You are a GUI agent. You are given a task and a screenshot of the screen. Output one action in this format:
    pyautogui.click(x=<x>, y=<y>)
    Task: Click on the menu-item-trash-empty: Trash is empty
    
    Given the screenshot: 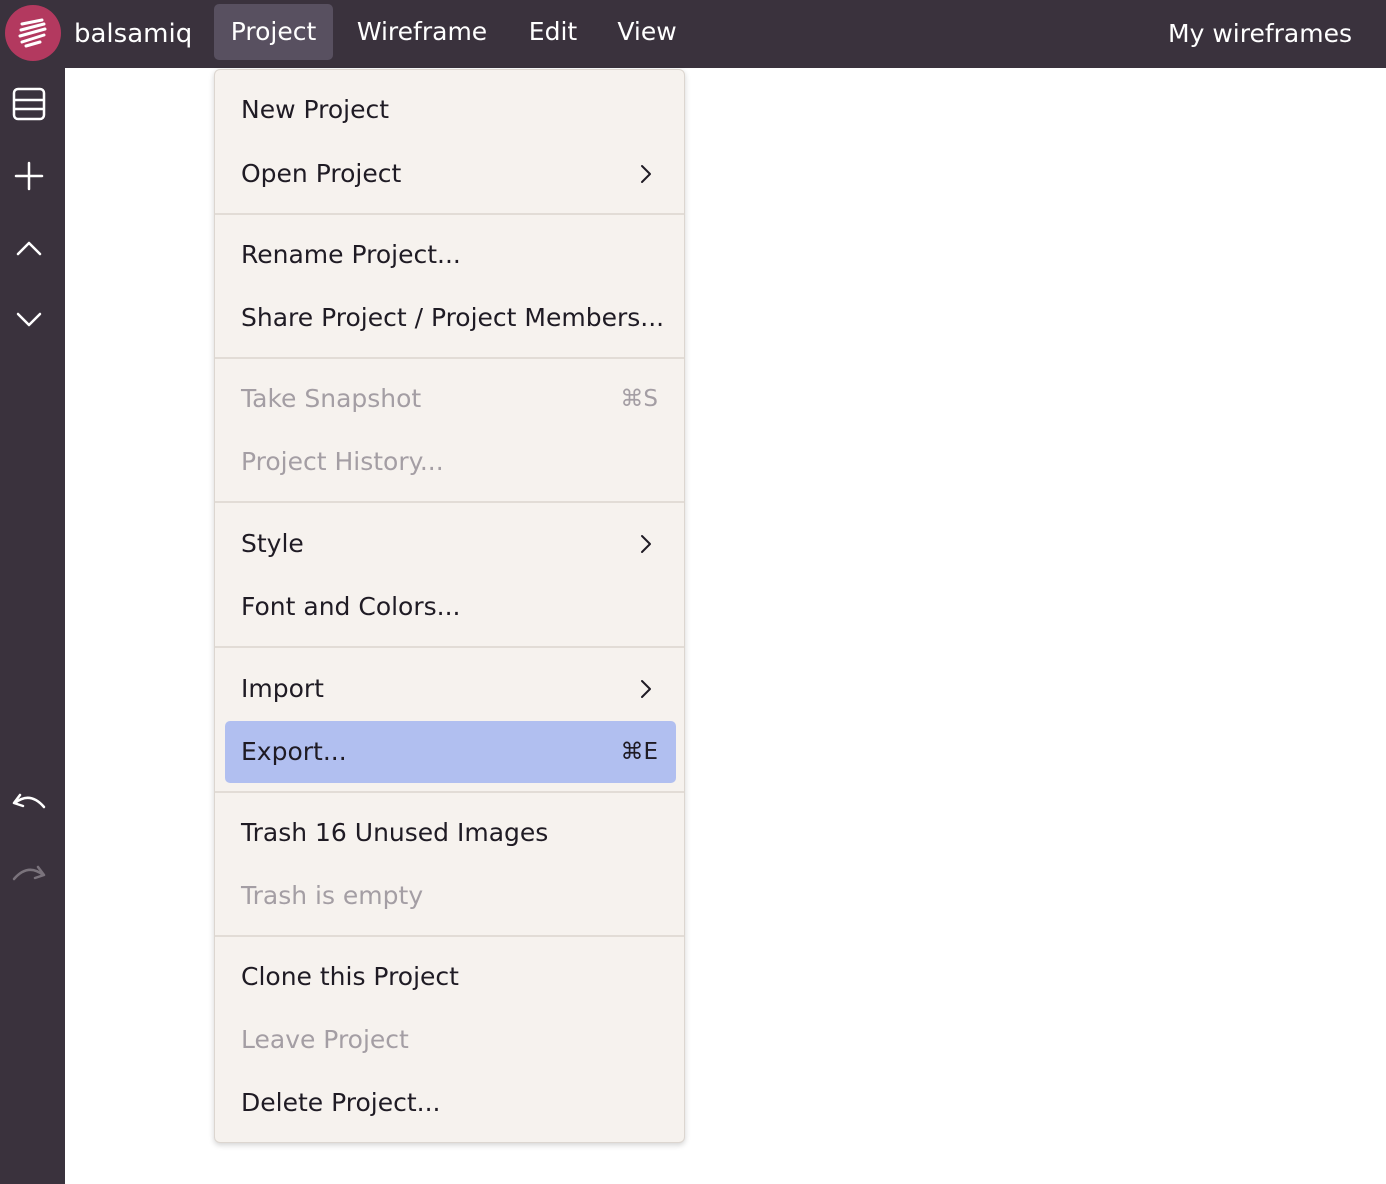 What is the action you would take?
    pyautogui.click(x=450, y=896)
    